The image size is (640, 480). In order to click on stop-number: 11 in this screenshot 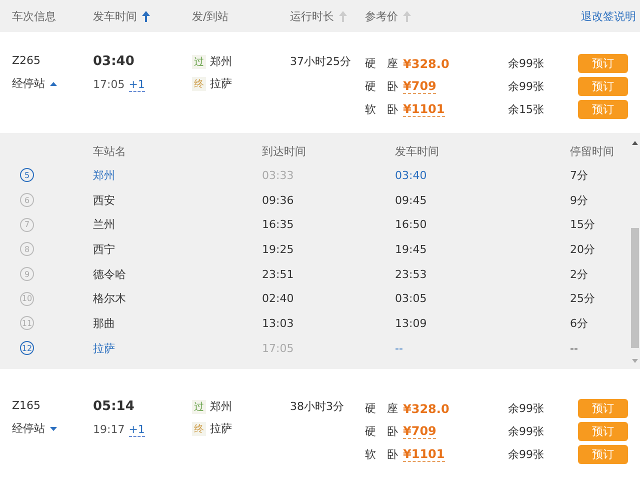, I will do `click(27, 323)`.